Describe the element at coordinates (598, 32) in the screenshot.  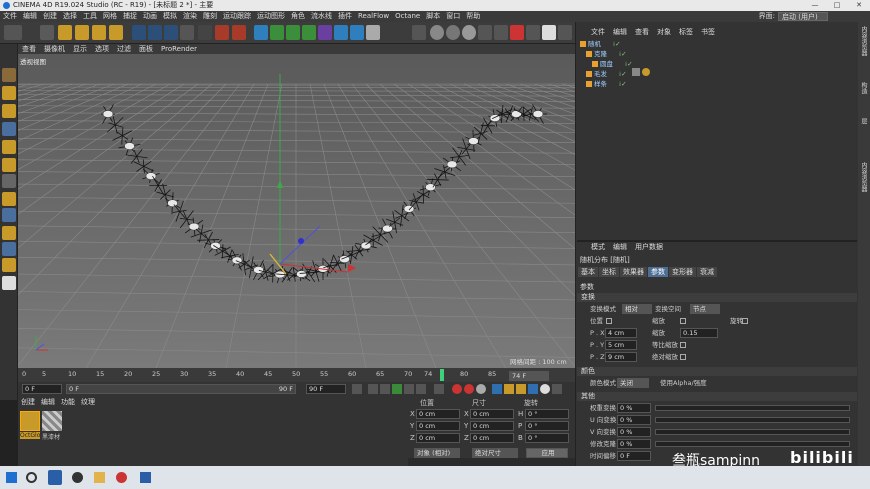
I see `object-menu-item-0: 文件` at that location.